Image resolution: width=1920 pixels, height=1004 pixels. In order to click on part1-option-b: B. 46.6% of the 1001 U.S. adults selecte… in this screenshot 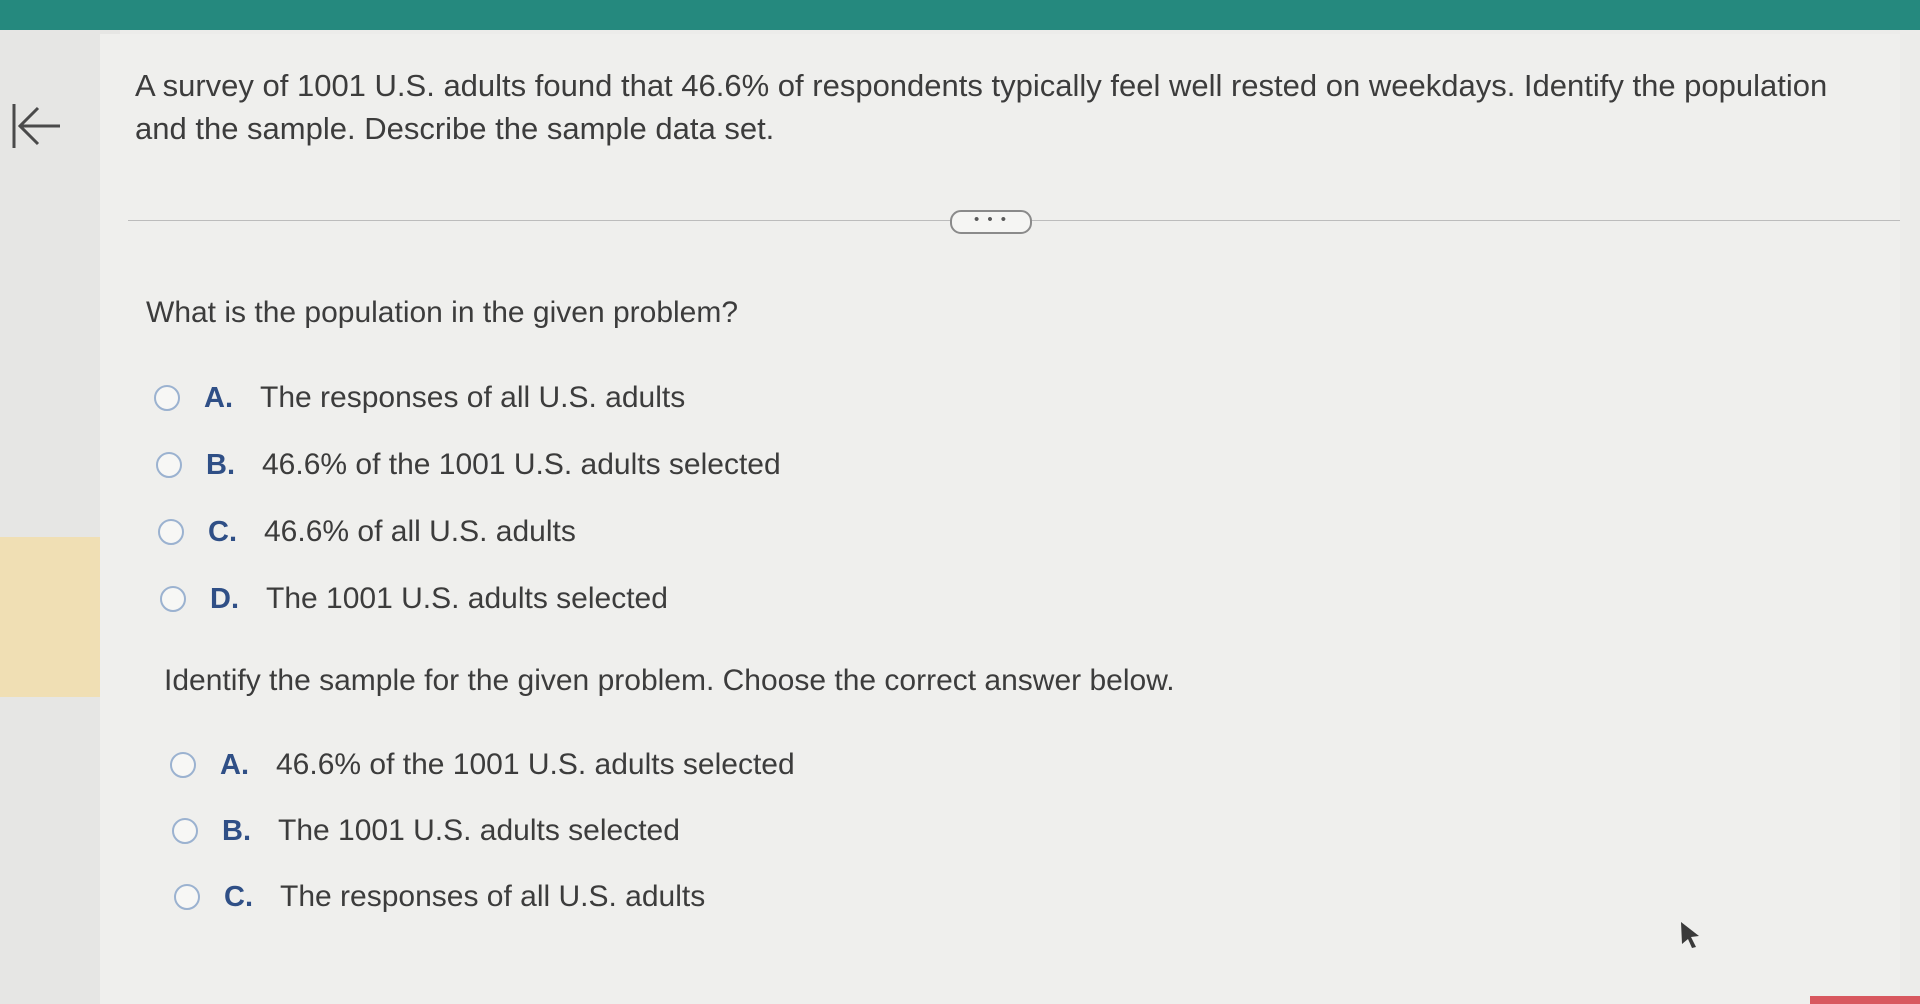, I will do `click(468, 465)`.